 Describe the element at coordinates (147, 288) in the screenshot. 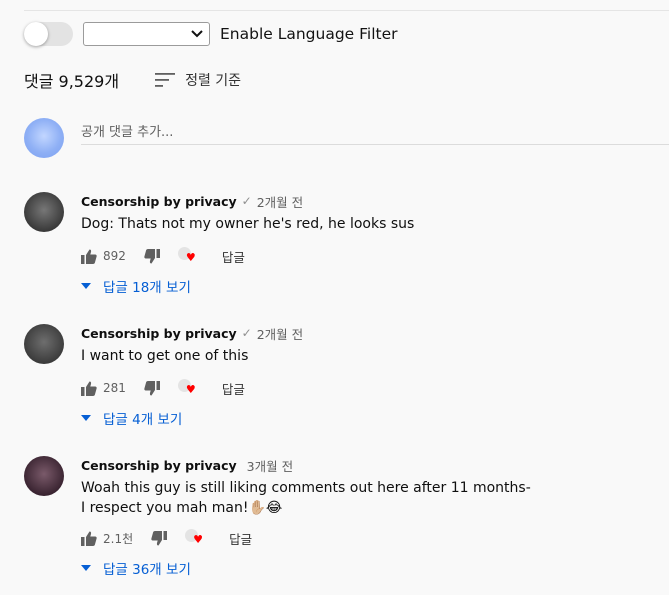

I see `view-replies-label: 답글 18개 보기` at that location.